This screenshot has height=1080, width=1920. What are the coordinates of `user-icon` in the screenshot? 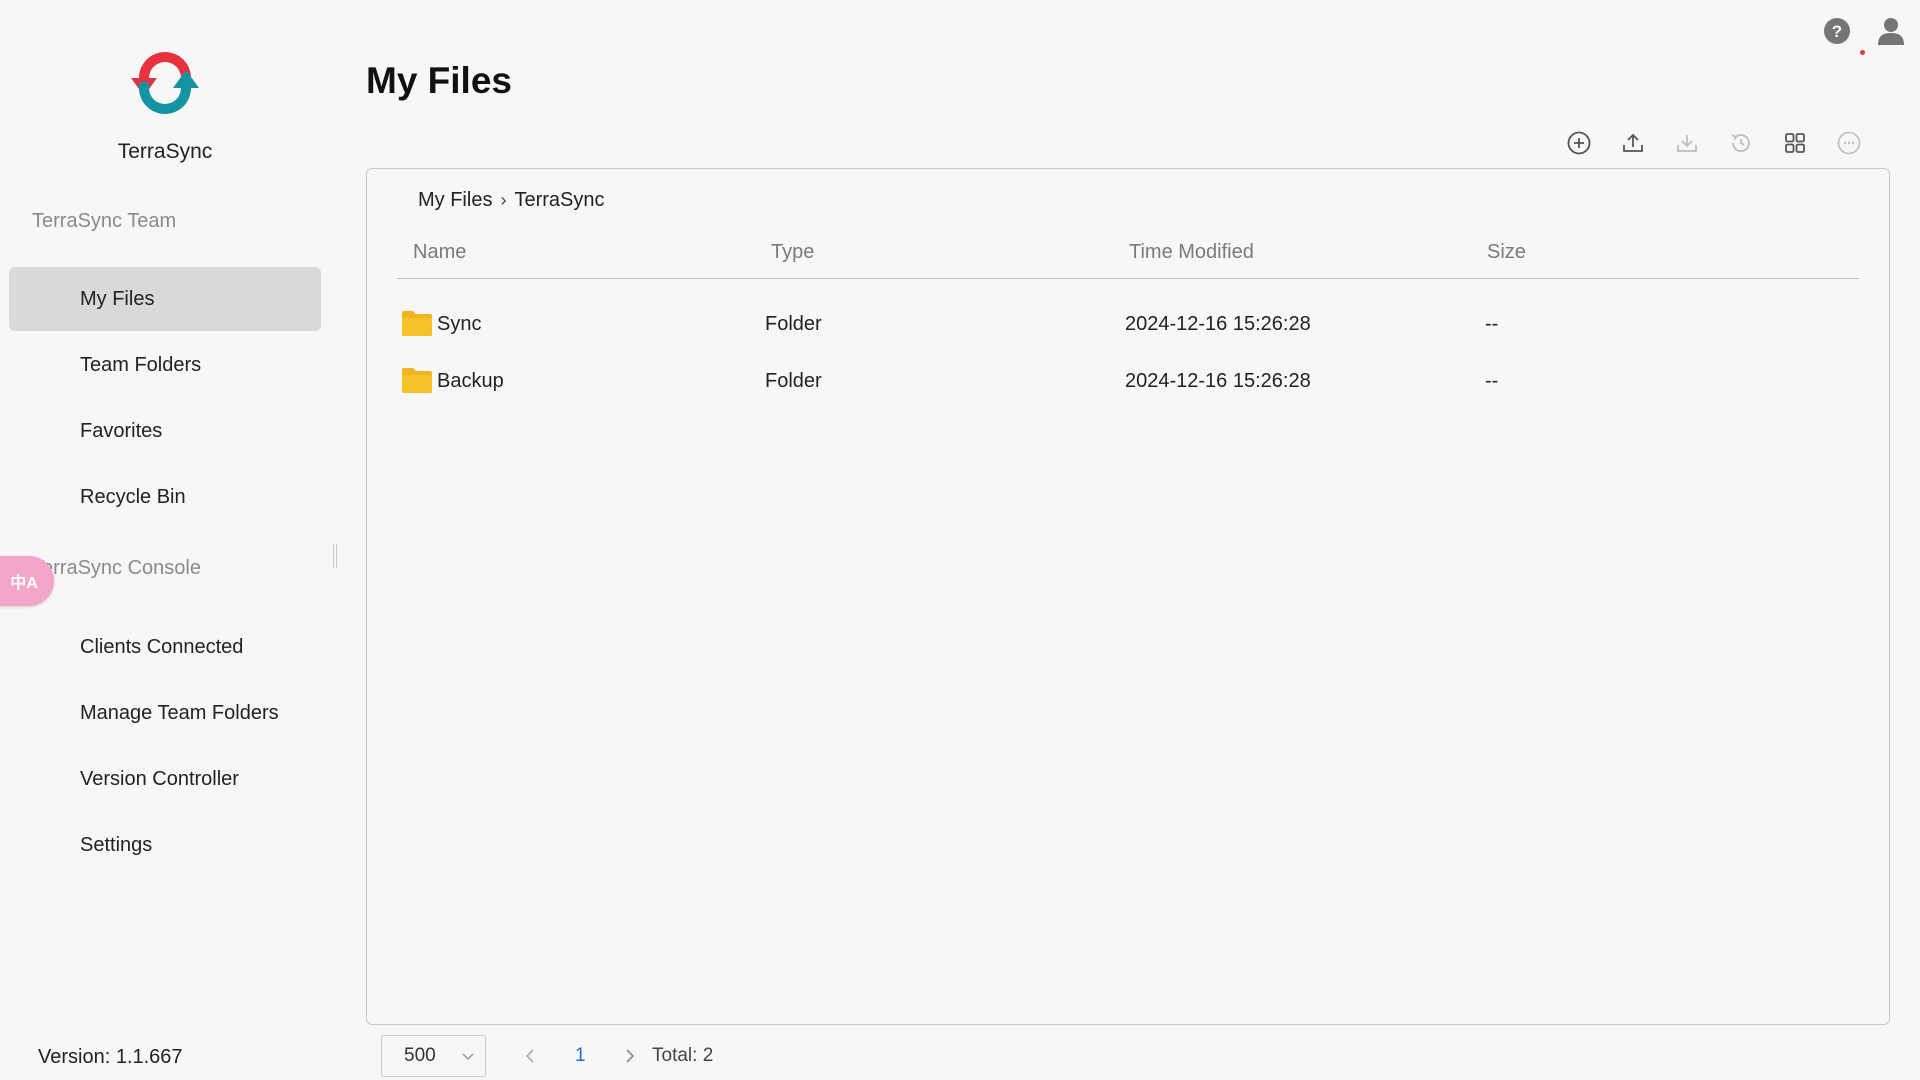 It's located at (1891, 31).